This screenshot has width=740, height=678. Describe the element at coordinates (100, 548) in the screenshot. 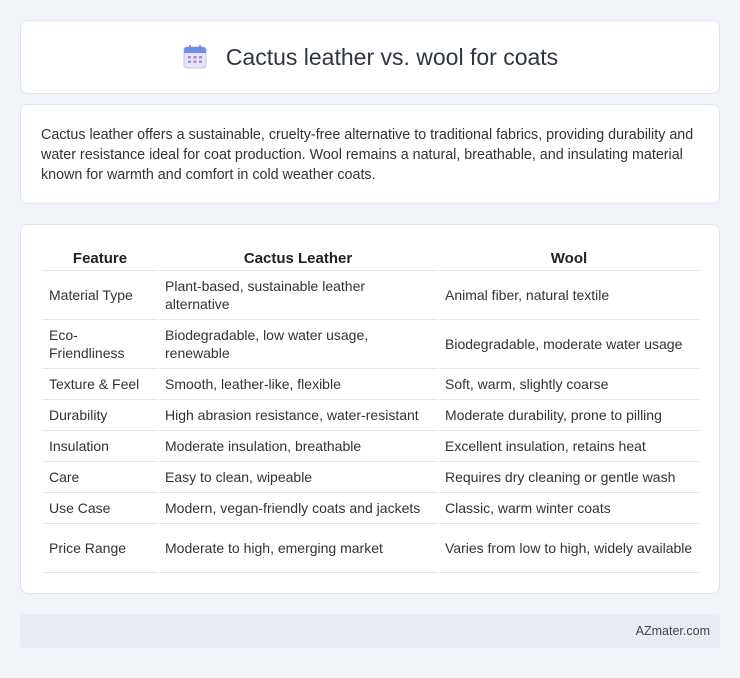

I see `table-cell: Price Range` at that location.